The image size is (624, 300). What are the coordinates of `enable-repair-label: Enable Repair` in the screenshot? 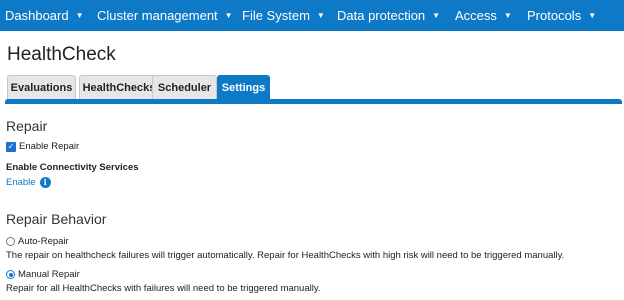 It's located at (49, 146).